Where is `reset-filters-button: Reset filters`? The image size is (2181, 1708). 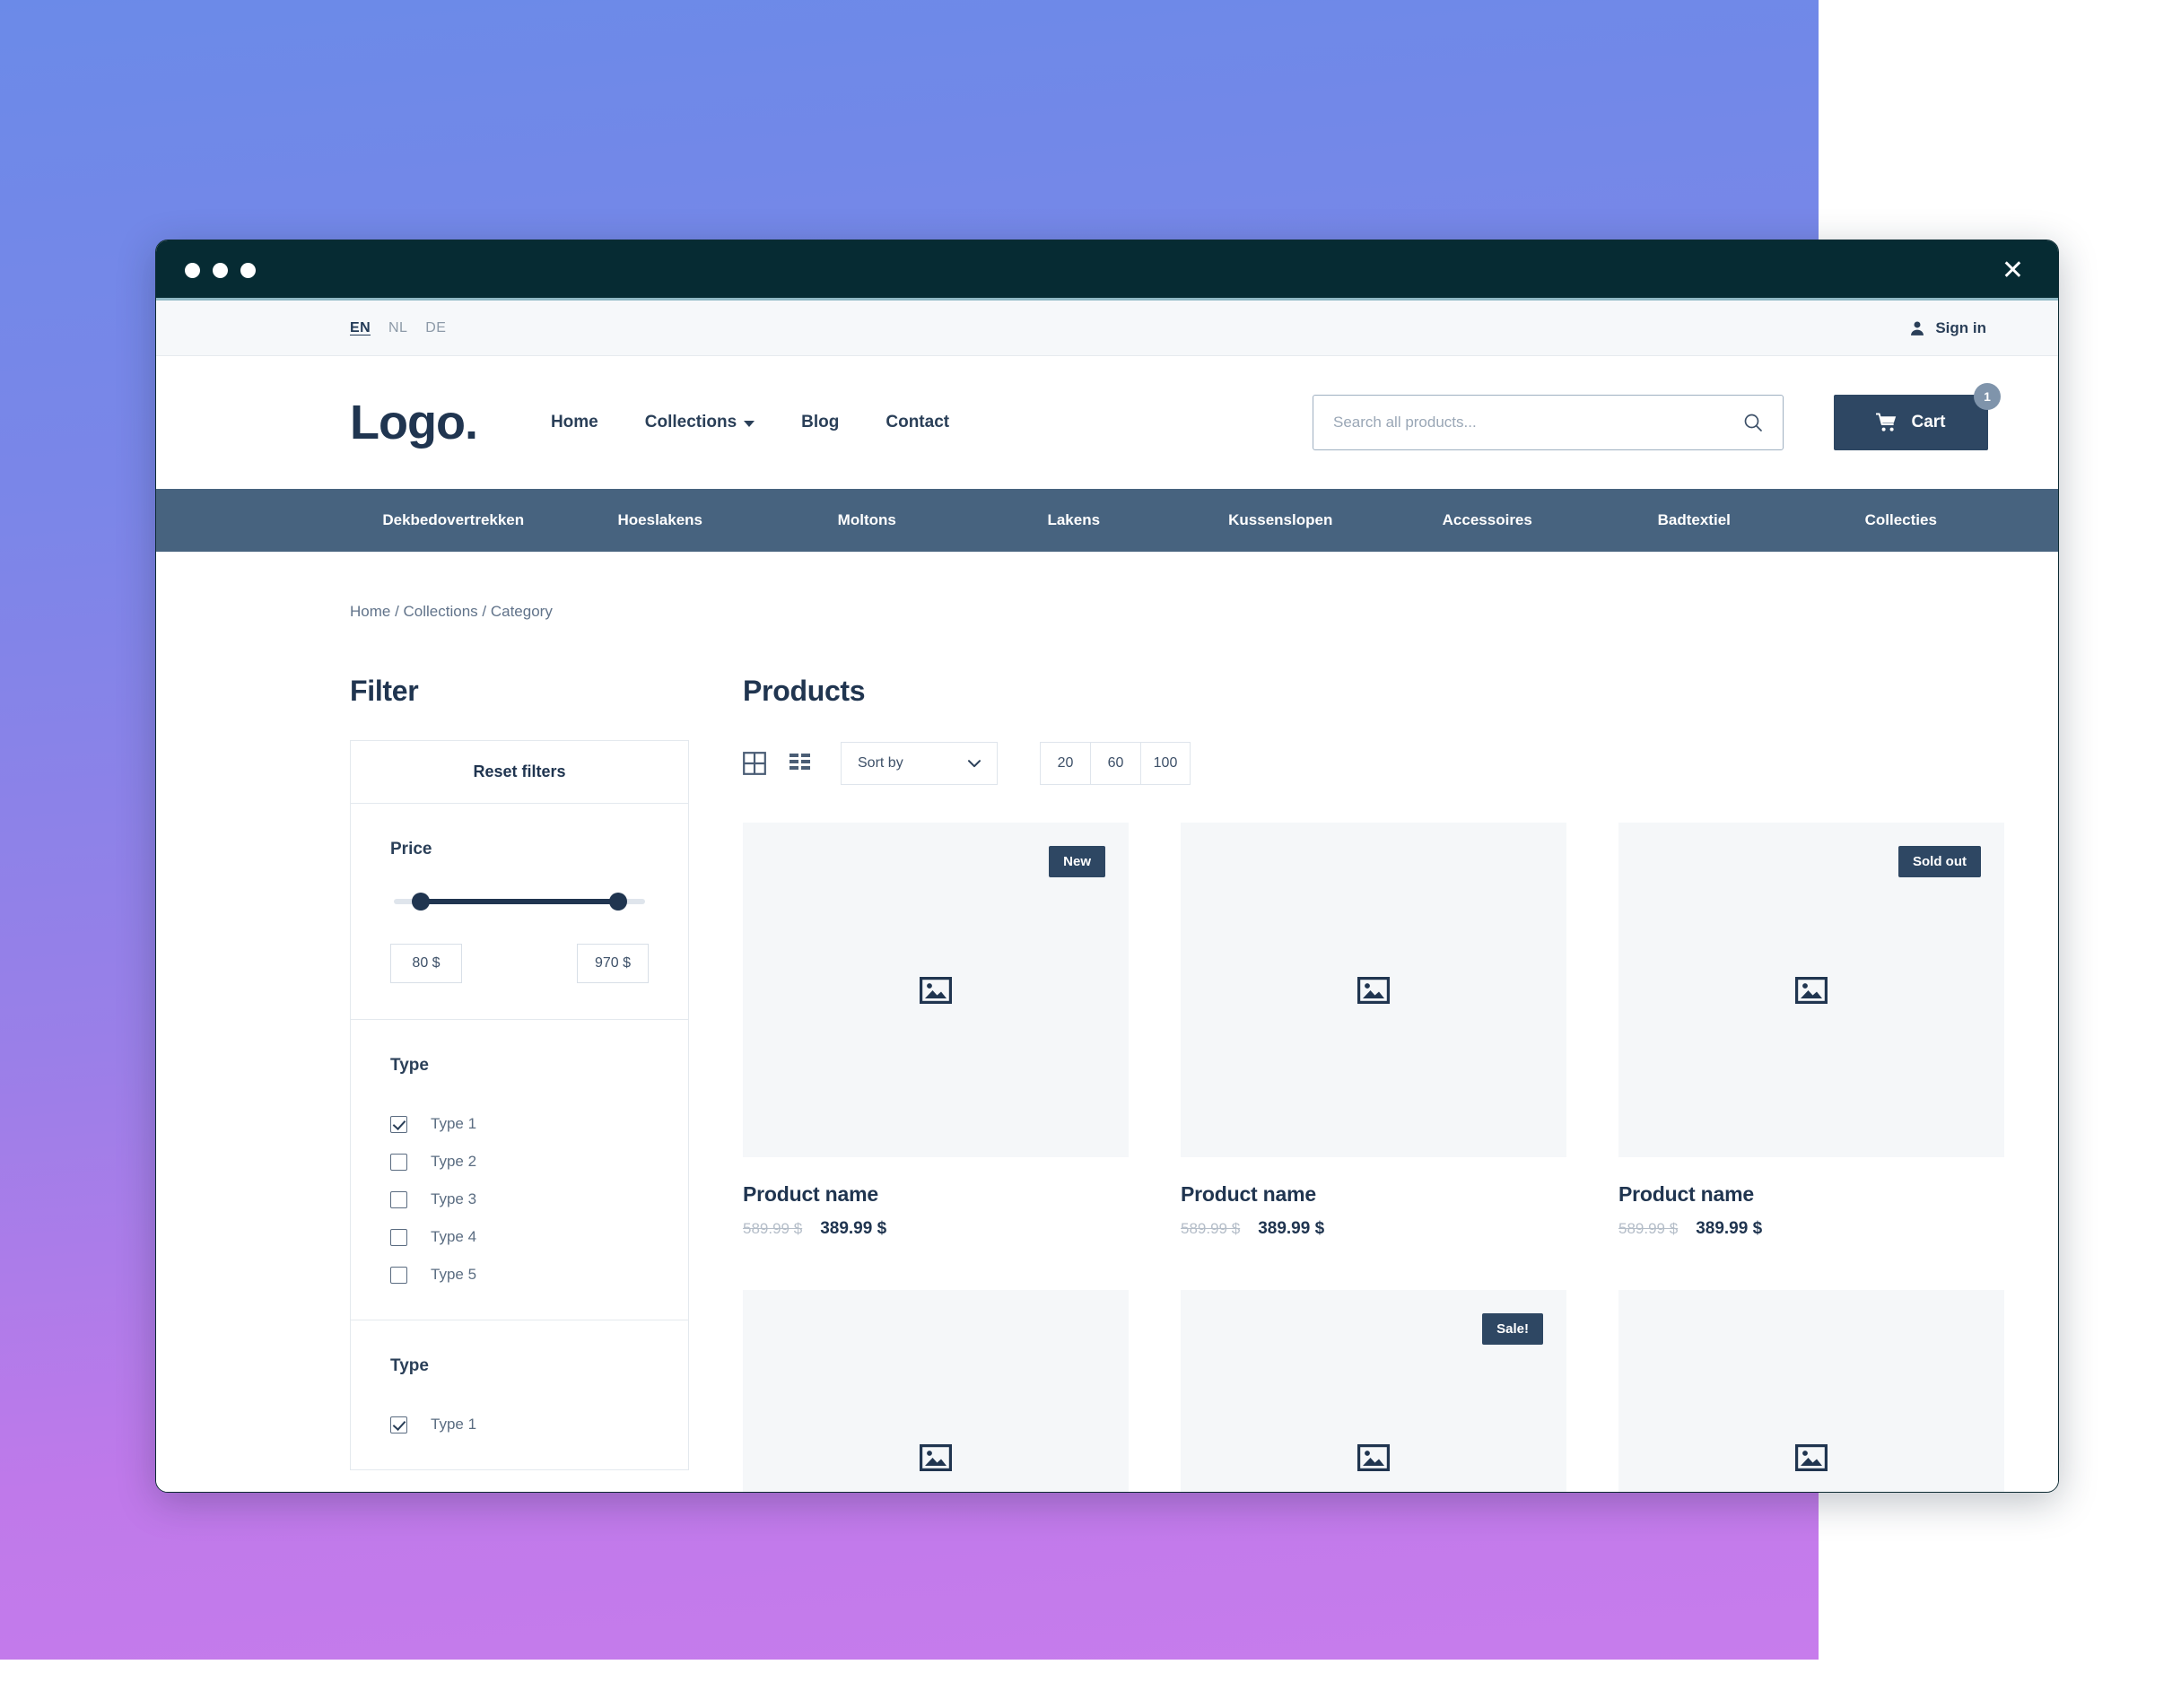 reset-filters-button: Reset filters is located at coordinates (519, 772).